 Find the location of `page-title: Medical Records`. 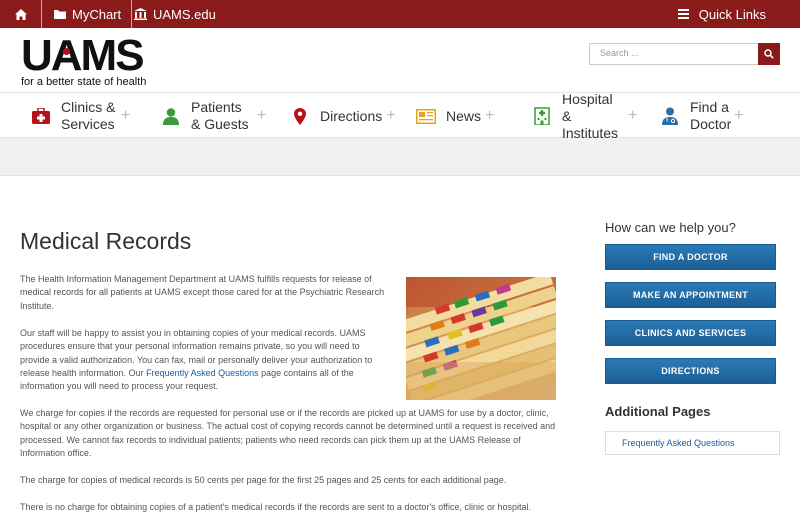

page-title: Medical Records is located at coordinates (106, 241).